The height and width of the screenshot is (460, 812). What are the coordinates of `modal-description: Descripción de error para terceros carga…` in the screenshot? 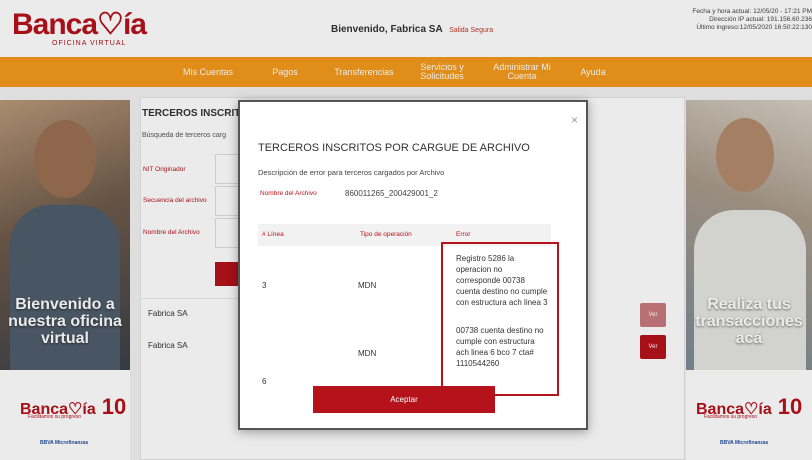 It's located at (351, 172).